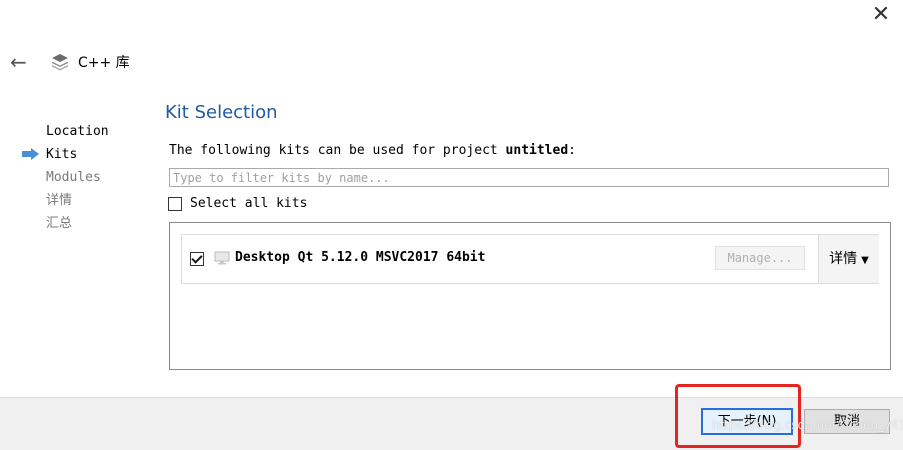 The width and height of the screenshot is (903, 450). I want to click on details-dropdown-button: 详情 ▼, so click(848, 259).